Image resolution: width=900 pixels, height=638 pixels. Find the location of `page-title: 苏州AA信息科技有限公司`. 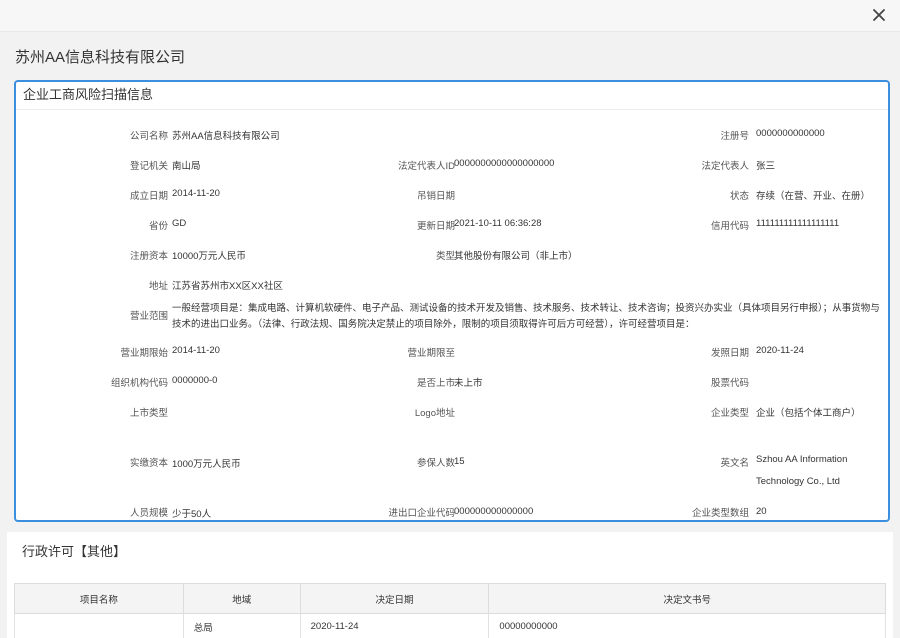

page-title: 苏州AA信息科技有限公司 is located at coordinates (100, 57).